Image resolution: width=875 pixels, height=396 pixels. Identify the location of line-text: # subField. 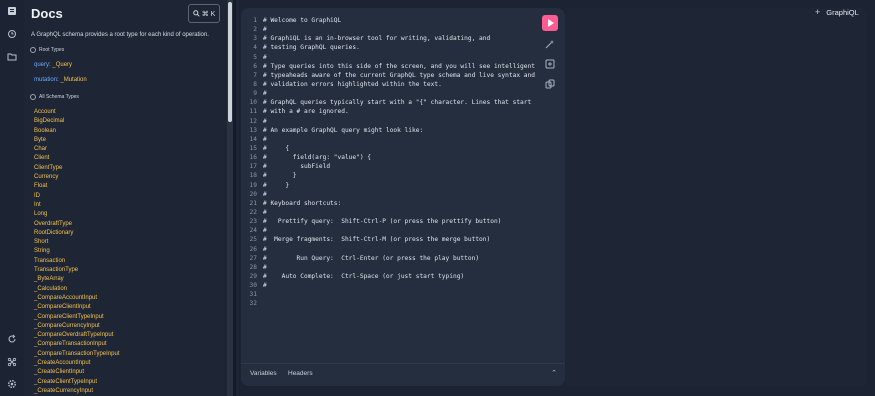
(296, 166).